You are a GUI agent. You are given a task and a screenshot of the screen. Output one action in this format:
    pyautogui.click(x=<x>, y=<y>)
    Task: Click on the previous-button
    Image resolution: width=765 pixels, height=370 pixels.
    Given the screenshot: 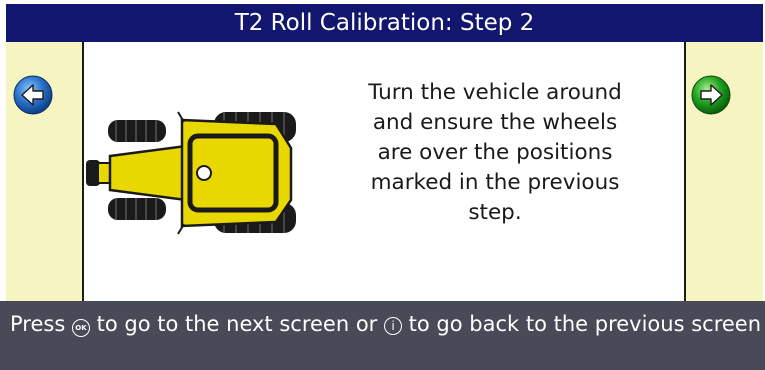 What is the action you would take?
    pyautogui.click(x=33, y=95)
    